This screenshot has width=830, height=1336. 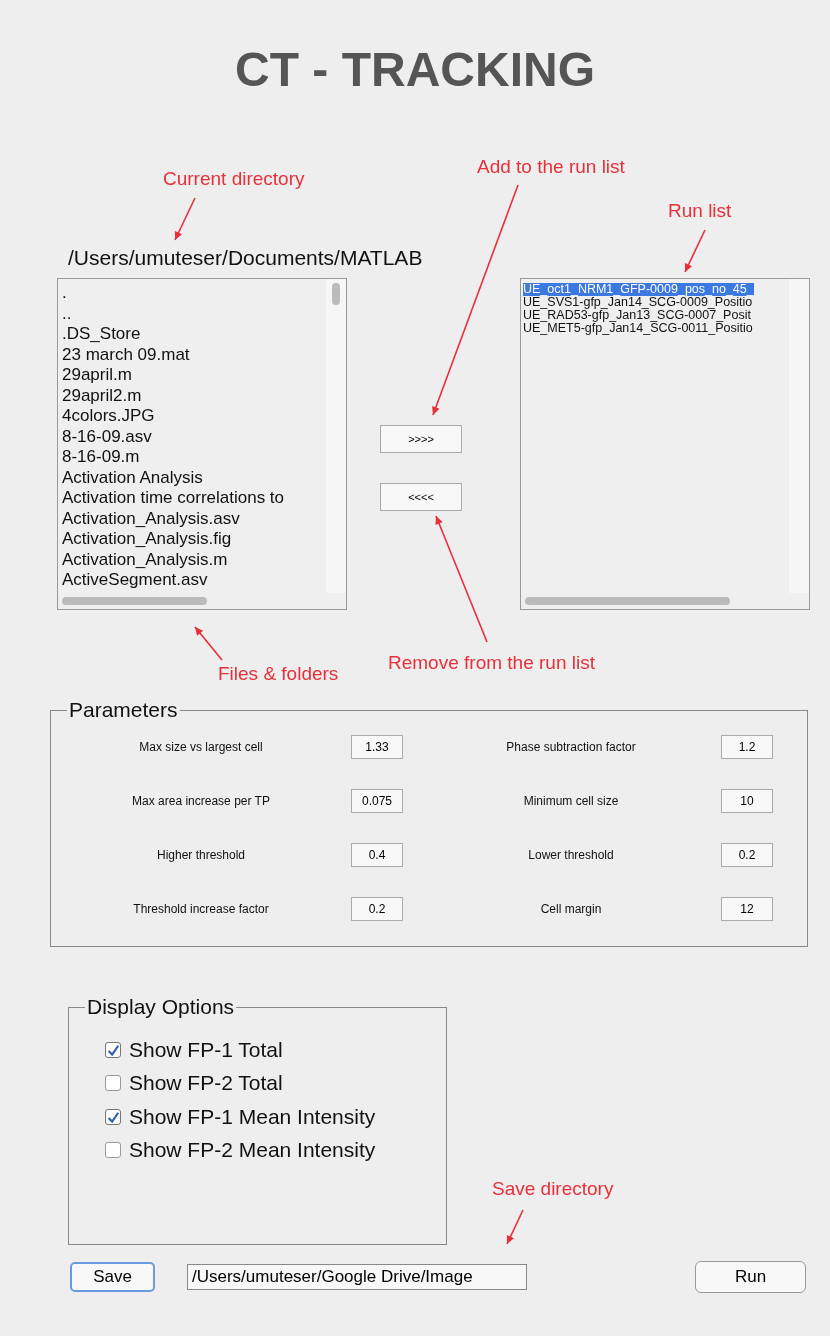 I want to click on file-item: .., so click(x=67, y=313).